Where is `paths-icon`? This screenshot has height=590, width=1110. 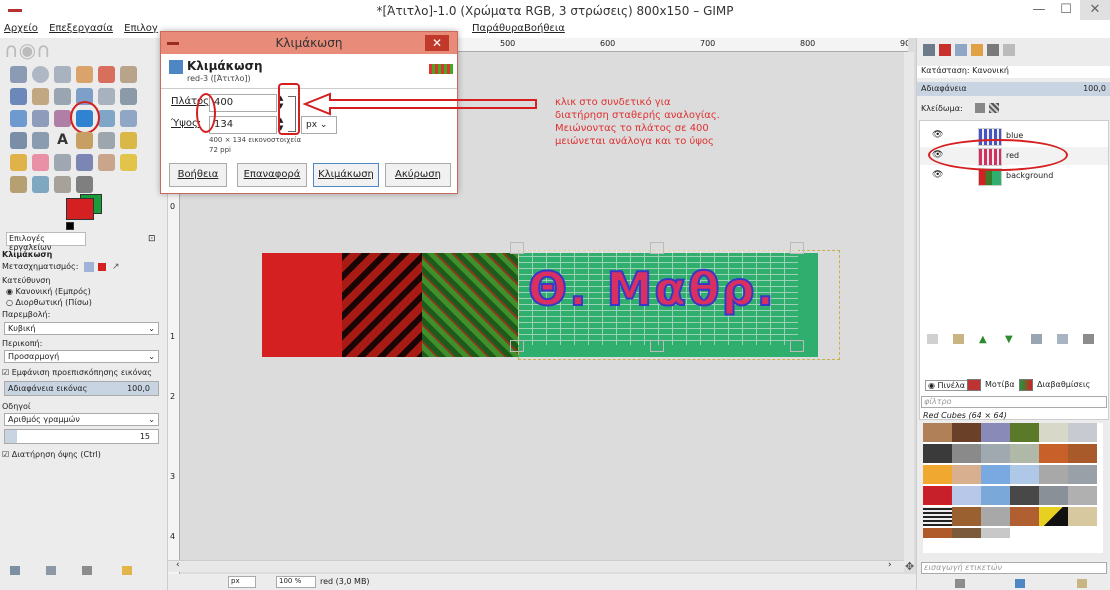
paths-icon is located at coordinates (40, 96).